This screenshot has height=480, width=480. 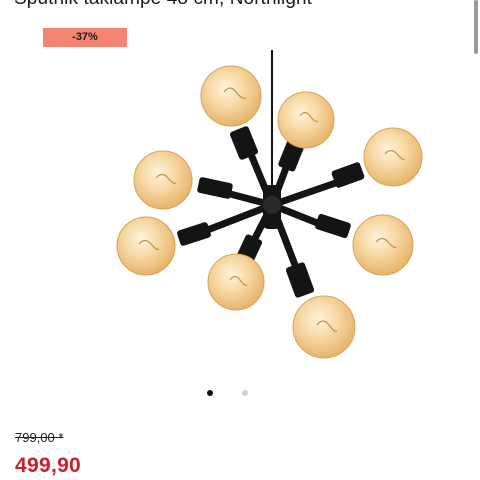 I want to click on bulb-bottom-right, so click(x=324, y=327).